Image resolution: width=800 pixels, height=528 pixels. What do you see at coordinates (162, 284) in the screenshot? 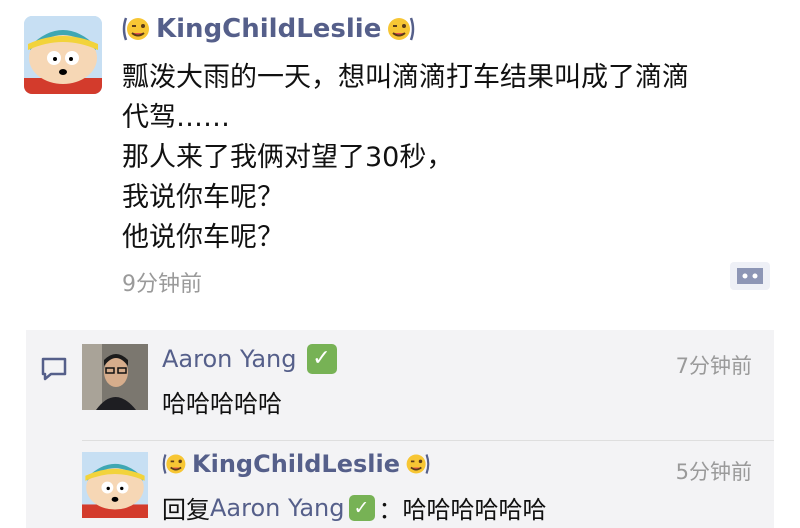
I see `post-timestamp: 9分钟前` at bounding box center [162, 284].